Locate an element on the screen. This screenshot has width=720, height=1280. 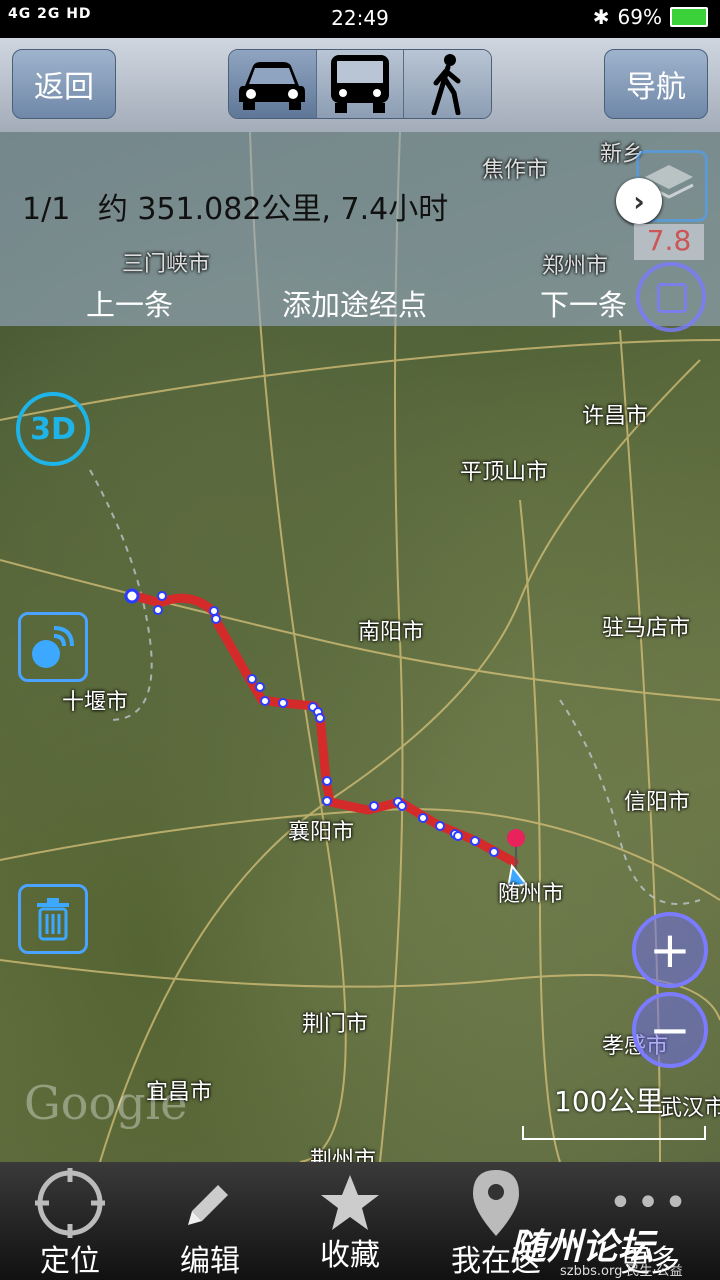
compass-button is located at coordinates (671, 297).